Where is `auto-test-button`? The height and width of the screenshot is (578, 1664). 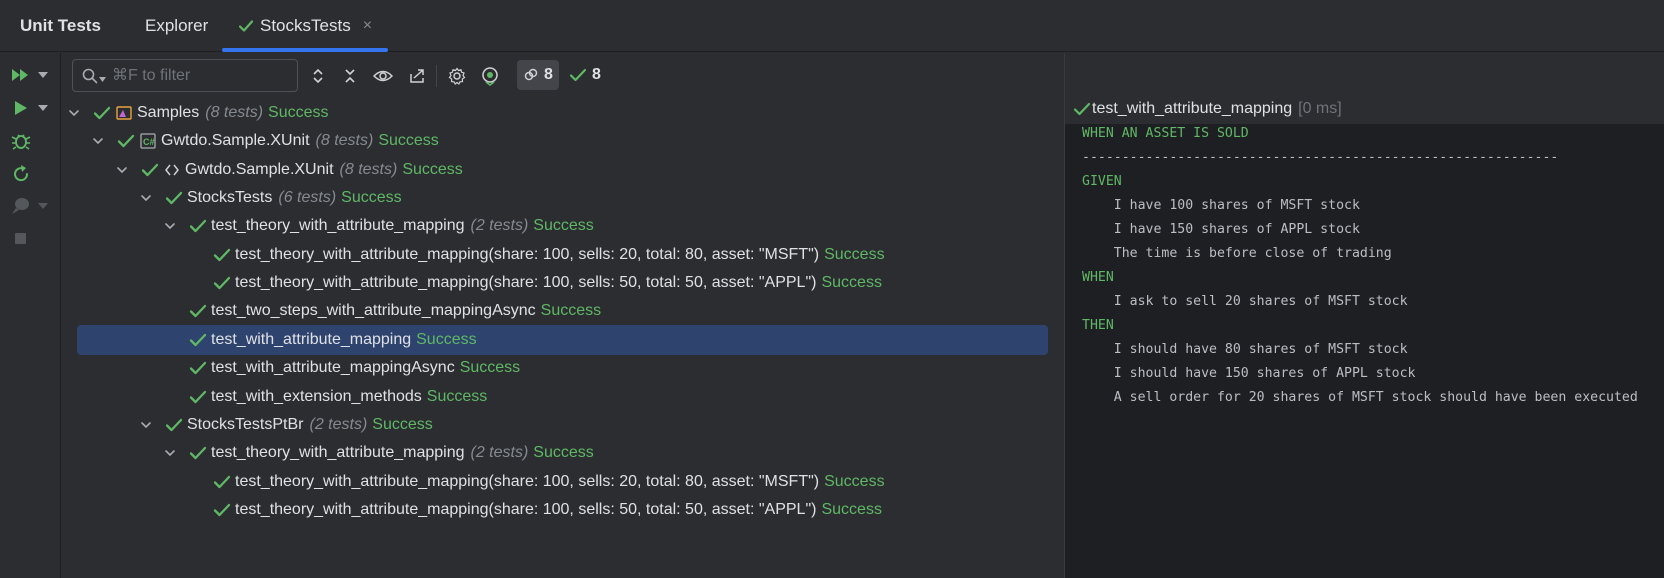 auto-test-button is located at coordinates (490, 76).